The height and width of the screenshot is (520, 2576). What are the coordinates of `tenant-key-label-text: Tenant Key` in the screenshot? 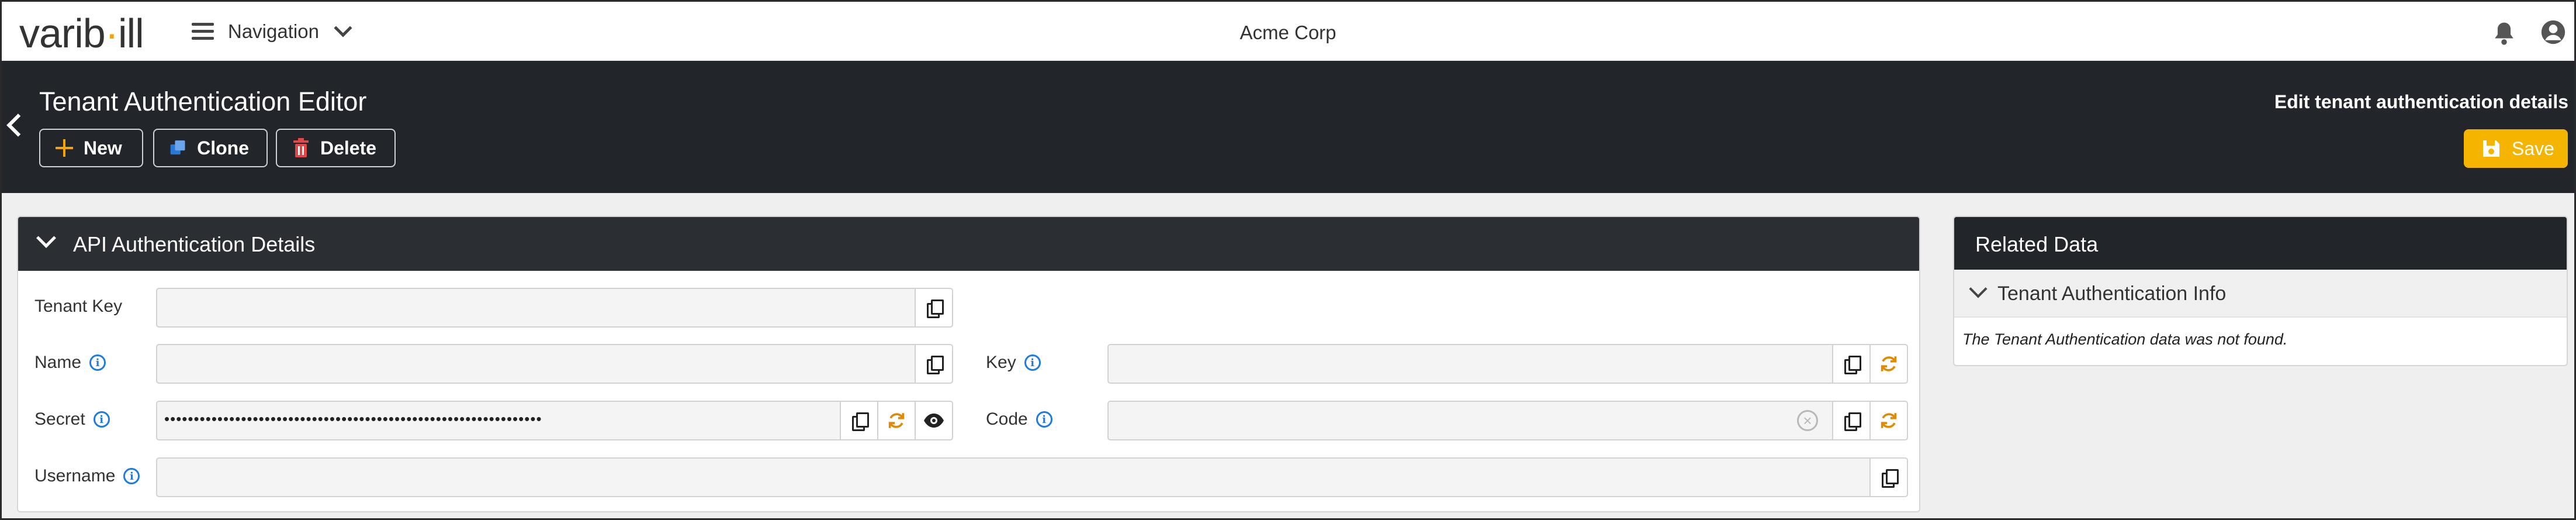 It's located at (78, 306).